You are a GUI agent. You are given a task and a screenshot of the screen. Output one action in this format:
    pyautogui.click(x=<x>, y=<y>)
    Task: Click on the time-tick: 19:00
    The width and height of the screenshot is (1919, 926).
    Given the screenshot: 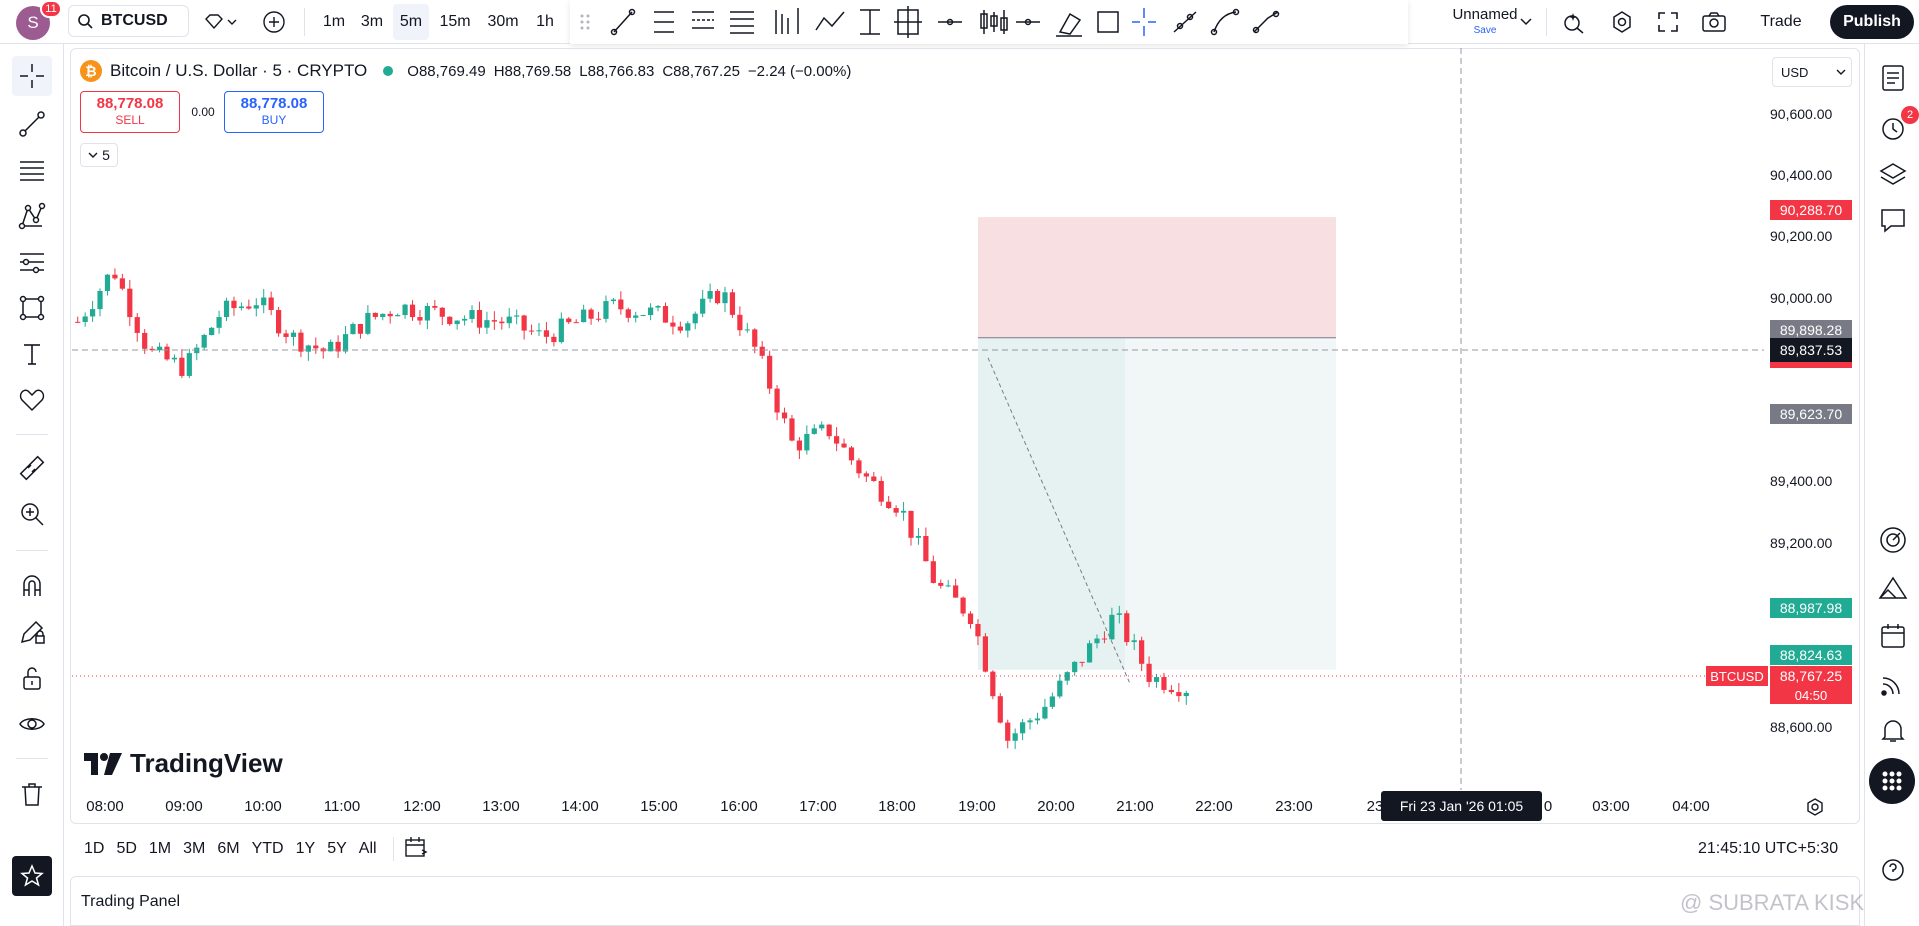 What is the action you would take?
    pyautogui.click(x=977, y=806)
    